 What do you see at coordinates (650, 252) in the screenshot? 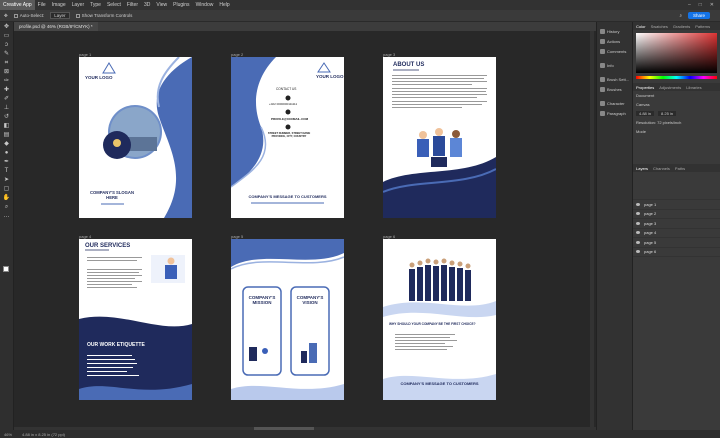
I see `layer-name: page 6` at bounding box center [650, 252].